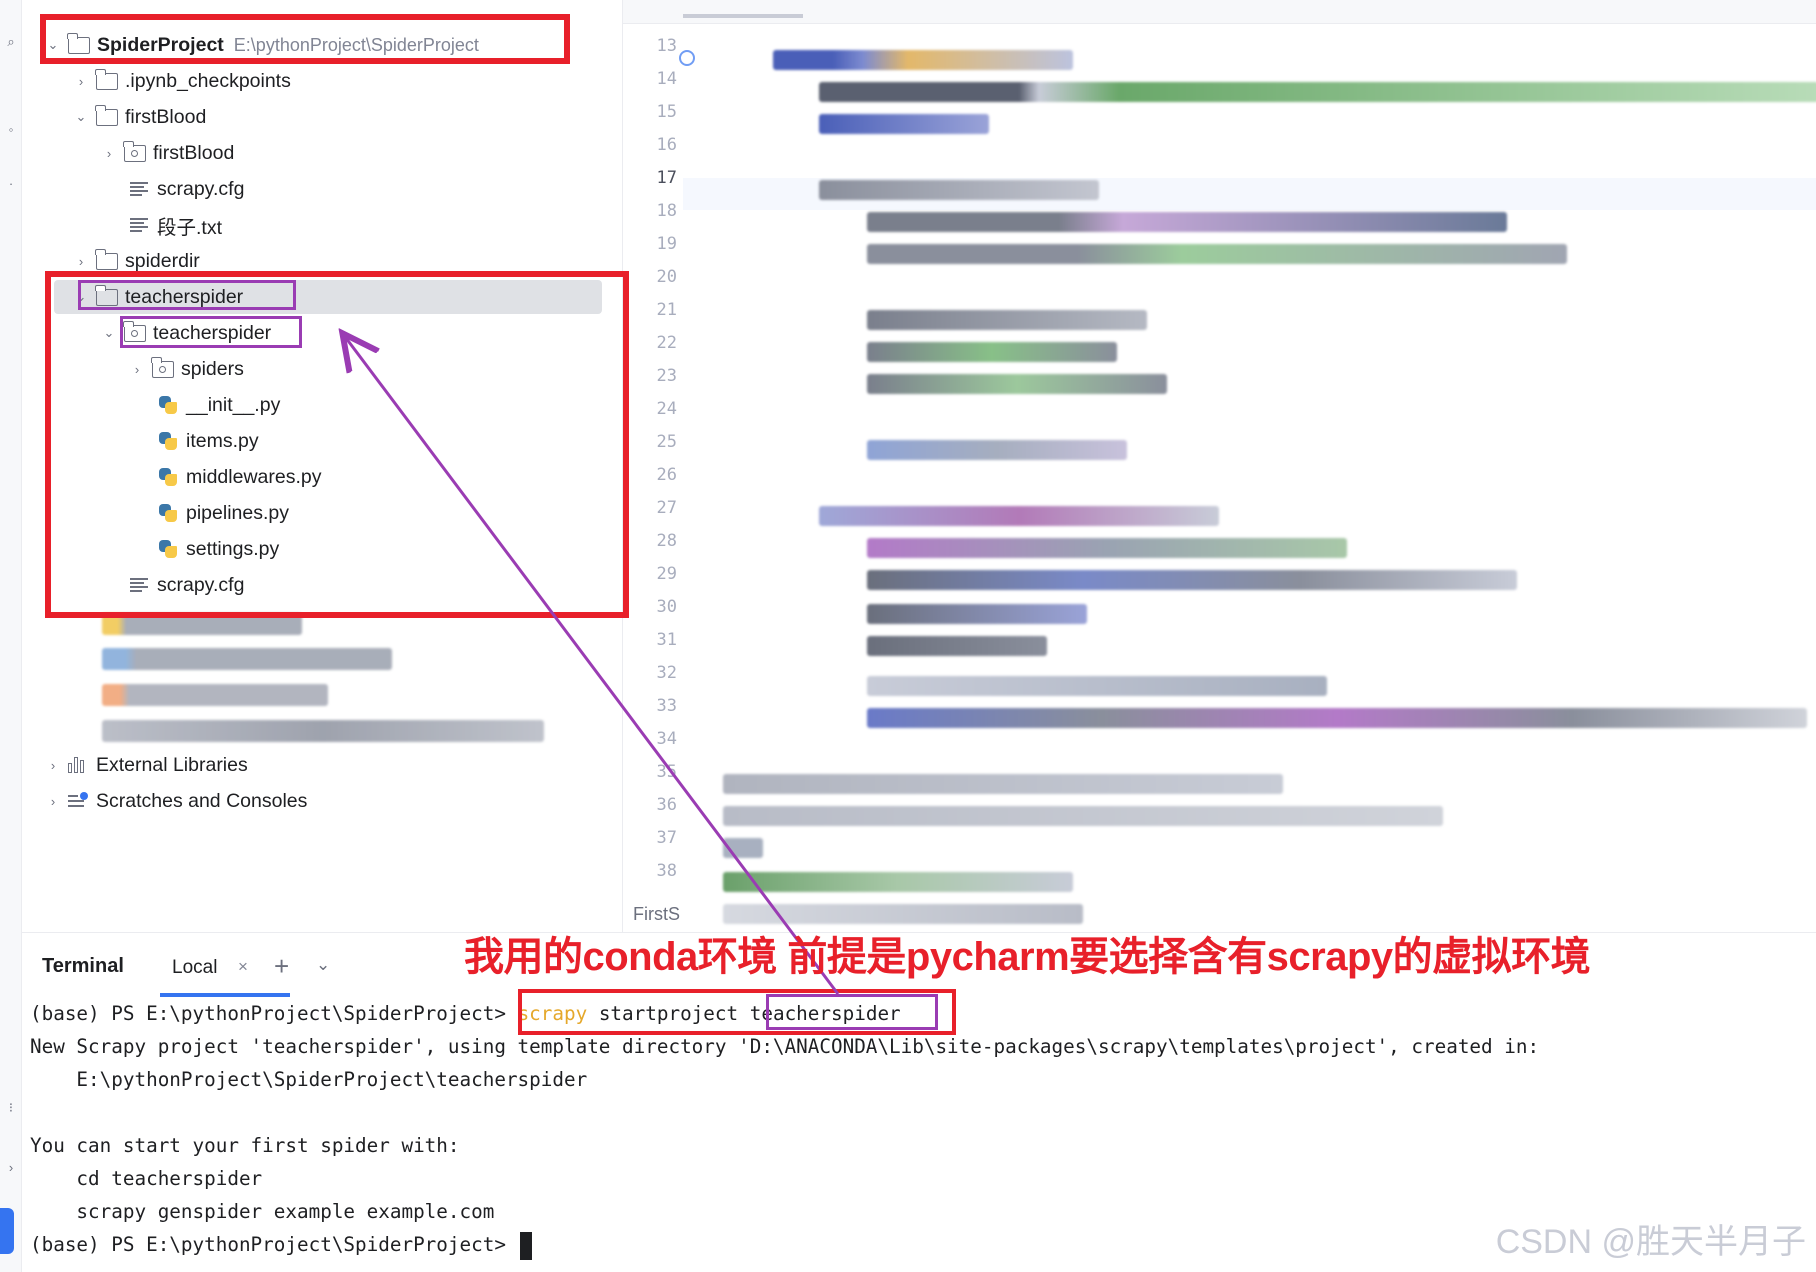  I want to click on terminal-output-line: You can start your first spider with:, so click(245, 1145).